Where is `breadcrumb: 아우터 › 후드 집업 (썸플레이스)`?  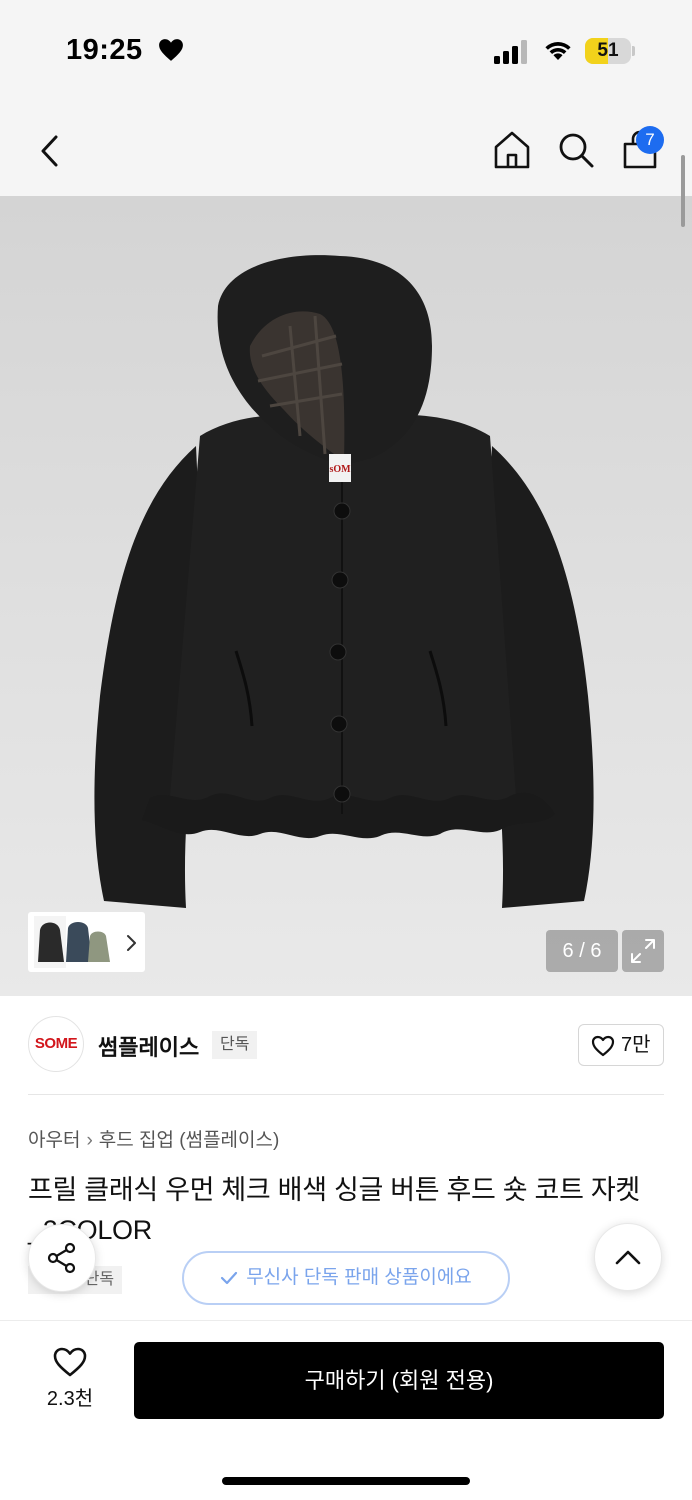
breadcrumb: 아우터 › 후드 집업 (썸플레이스) is located at coordinates (153, 1138).